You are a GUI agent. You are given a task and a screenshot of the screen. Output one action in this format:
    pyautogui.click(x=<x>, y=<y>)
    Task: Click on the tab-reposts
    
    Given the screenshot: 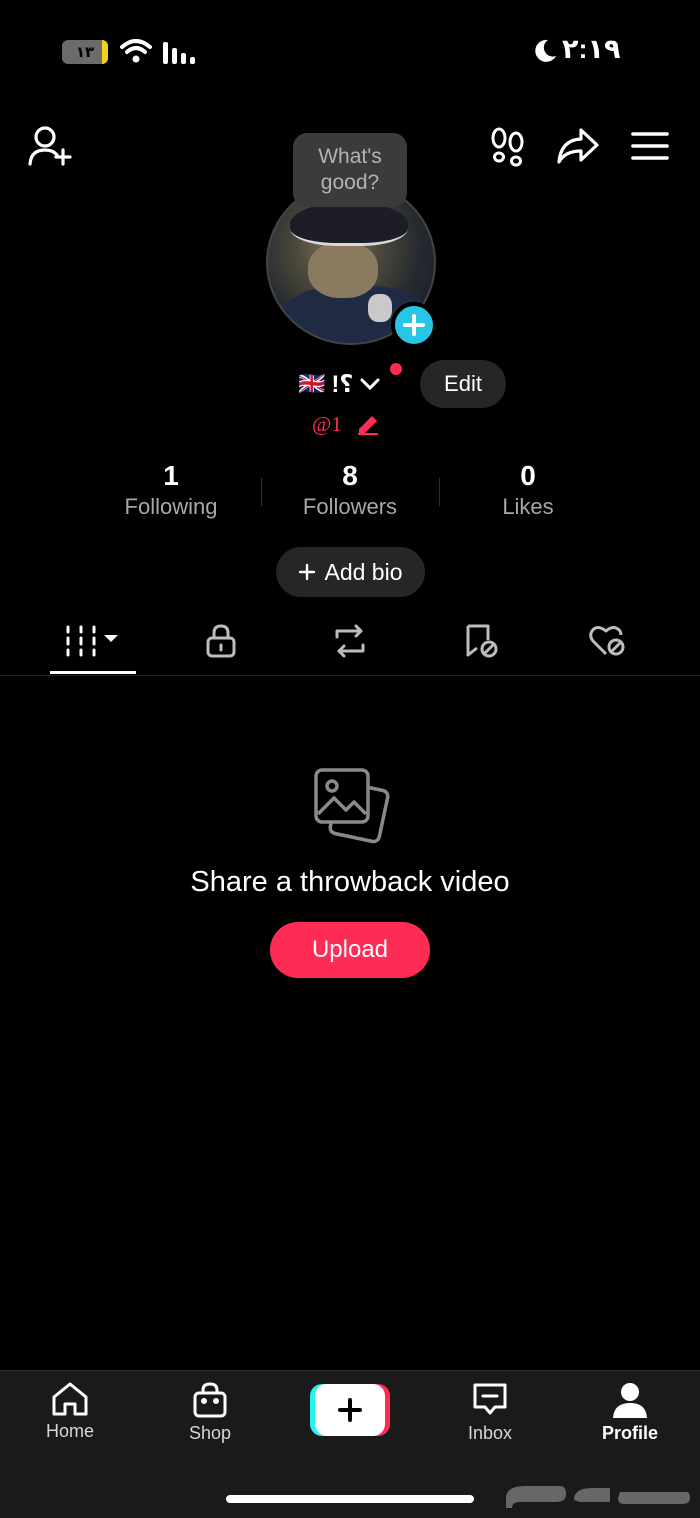 What is the action you would take?
    pyautogui.click(x=350, y=641)
    